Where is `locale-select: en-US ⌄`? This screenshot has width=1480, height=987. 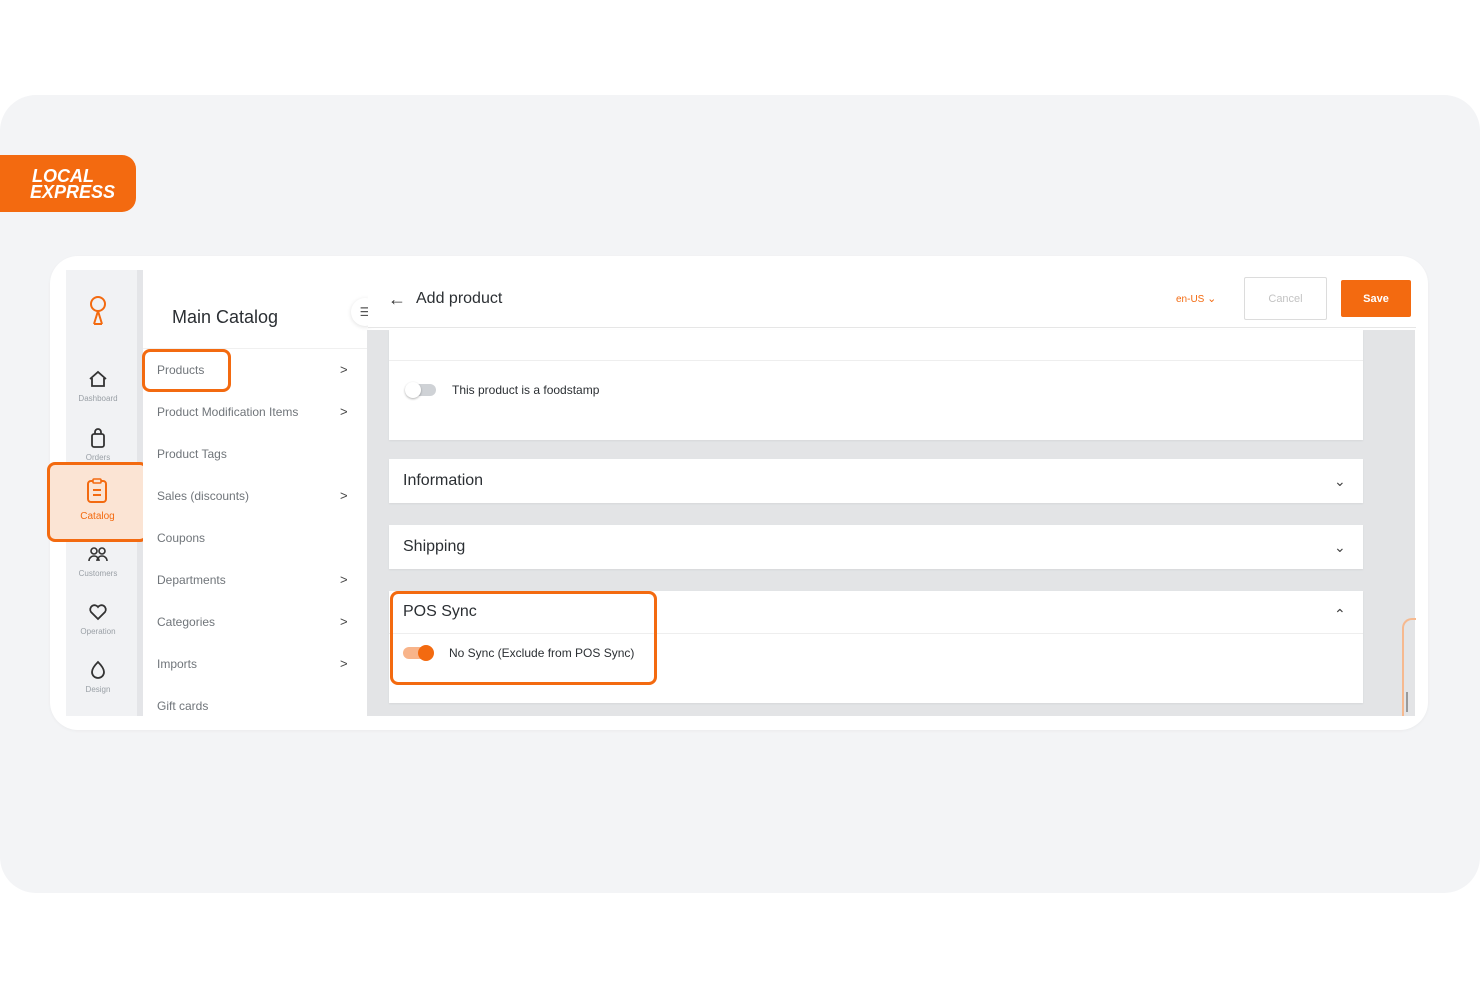 locale-select: en-US ⌄ is located at coordinates (1196, 298).